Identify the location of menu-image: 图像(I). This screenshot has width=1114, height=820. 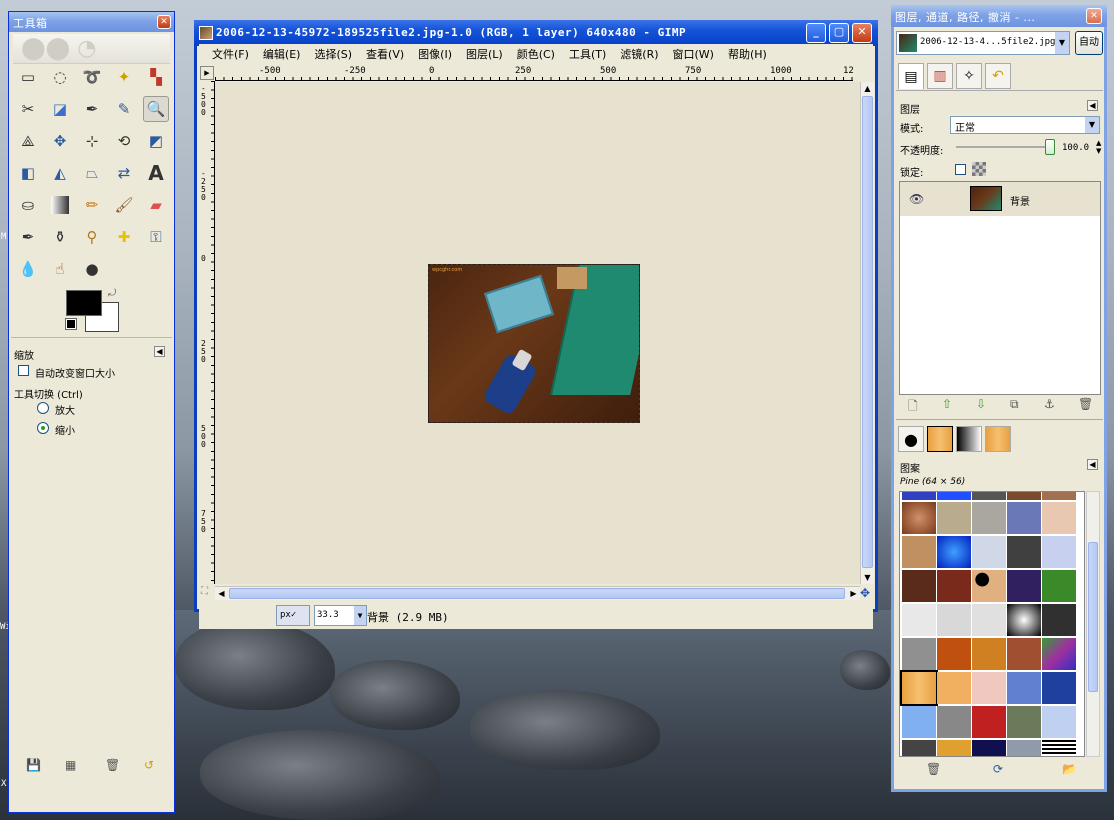
(435, 54).